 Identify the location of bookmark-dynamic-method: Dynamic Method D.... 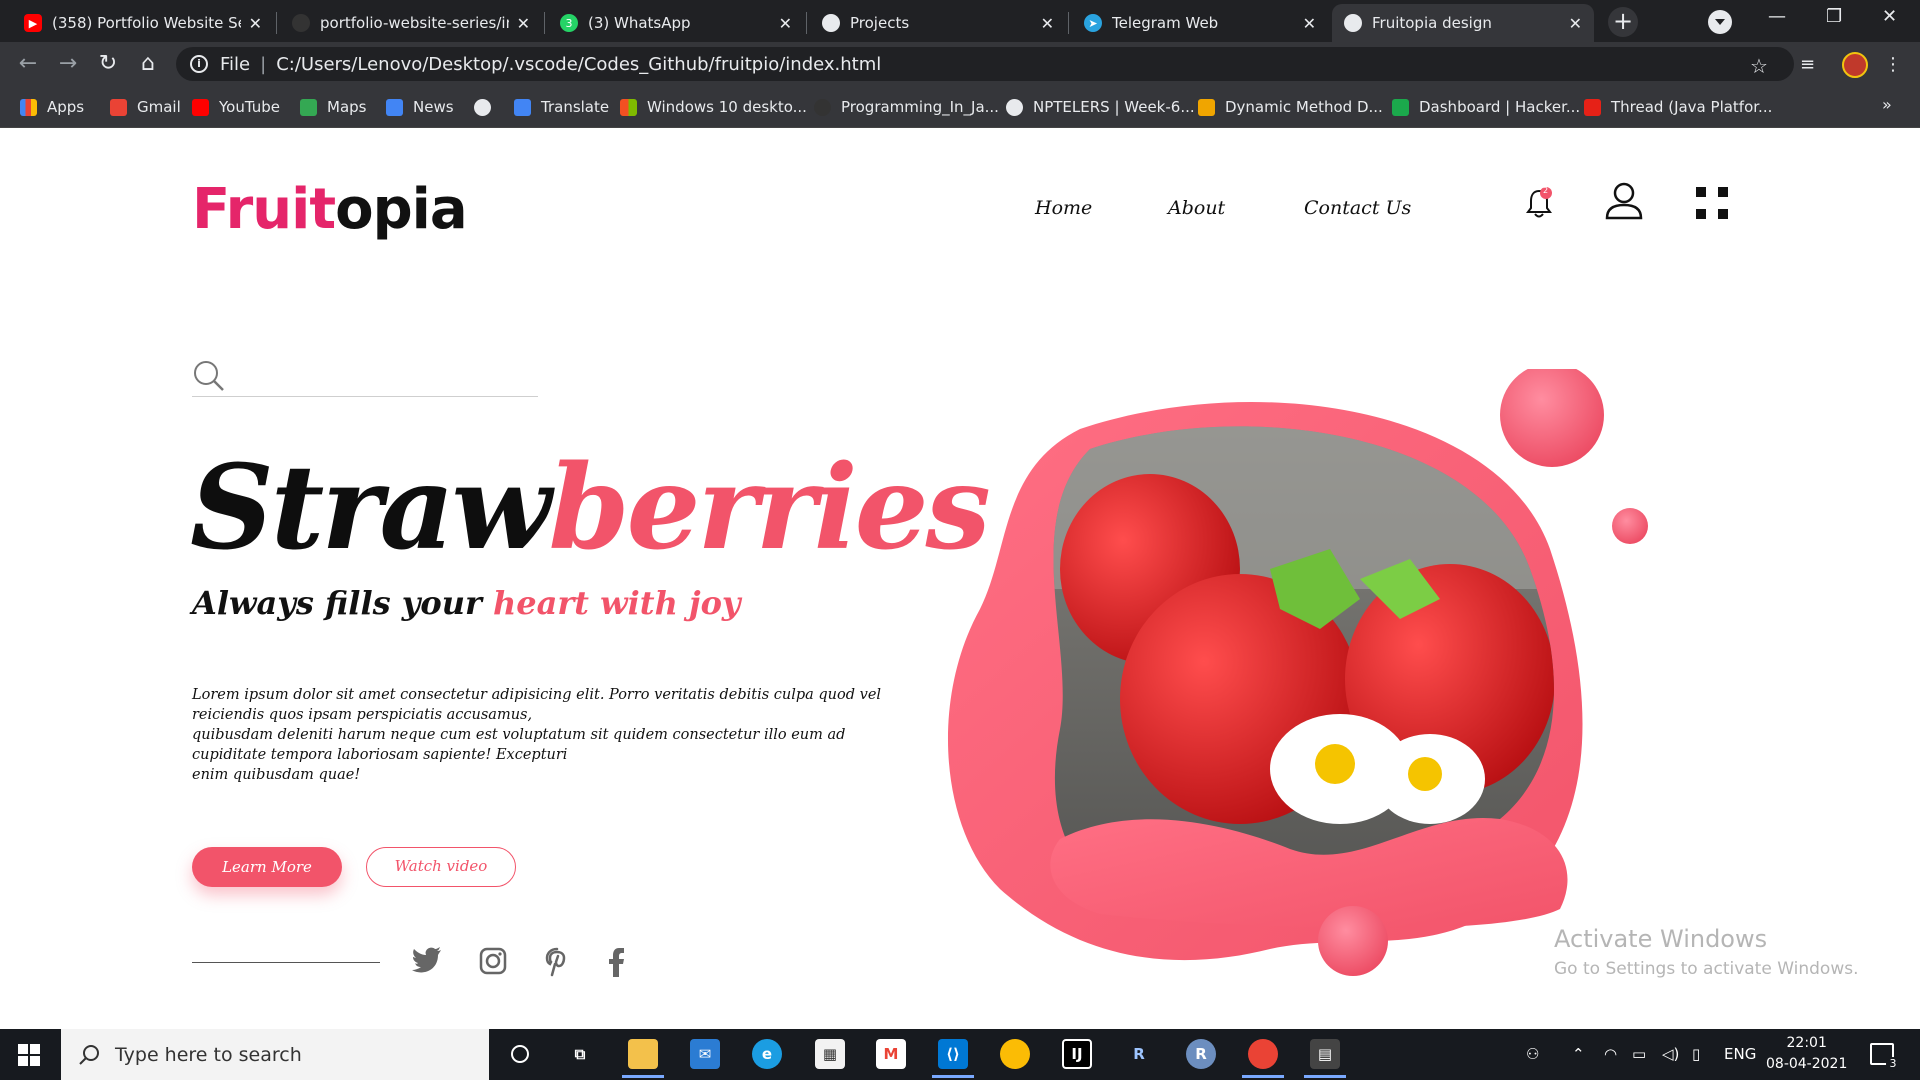
(1290, 107).